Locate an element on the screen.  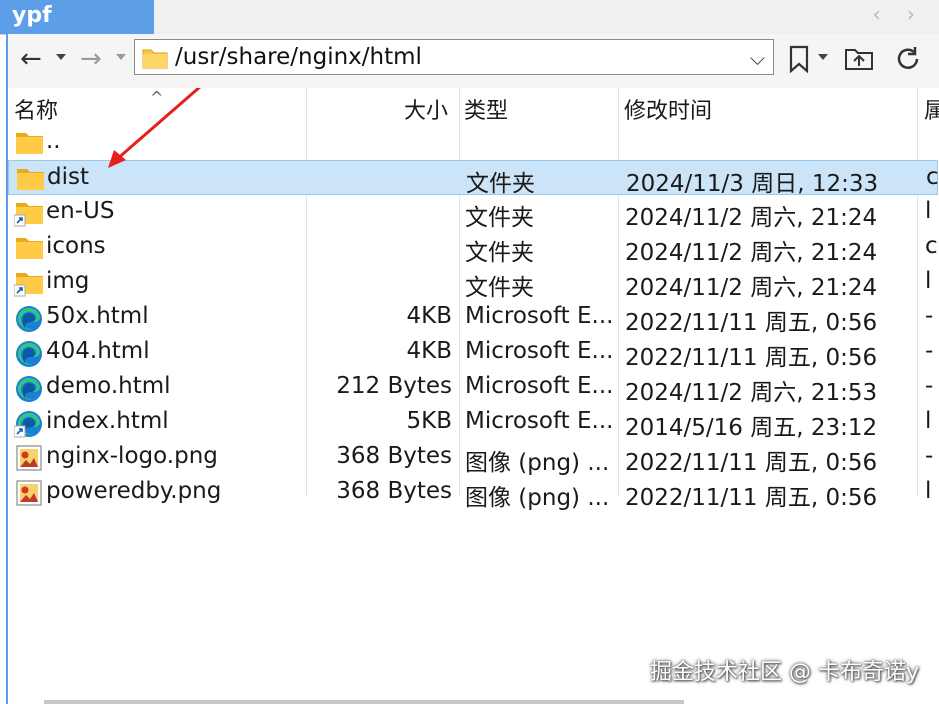
refresh-icon is located at coordinates (908, 59).